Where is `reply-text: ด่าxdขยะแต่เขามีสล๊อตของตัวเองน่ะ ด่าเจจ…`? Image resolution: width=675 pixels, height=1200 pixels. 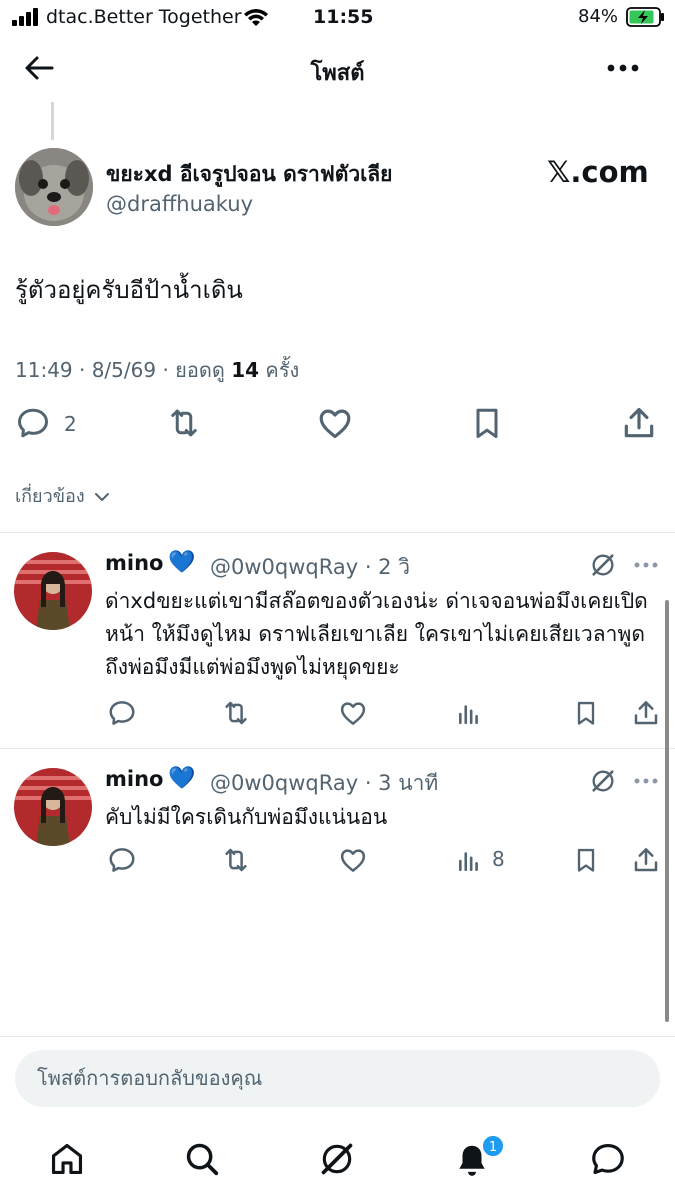 reply-text: ด่าxdขยะแต่เขามีสล๊อตของตัวเองน่ะ ด่าเจจ… is located at coordinates (376, 634).